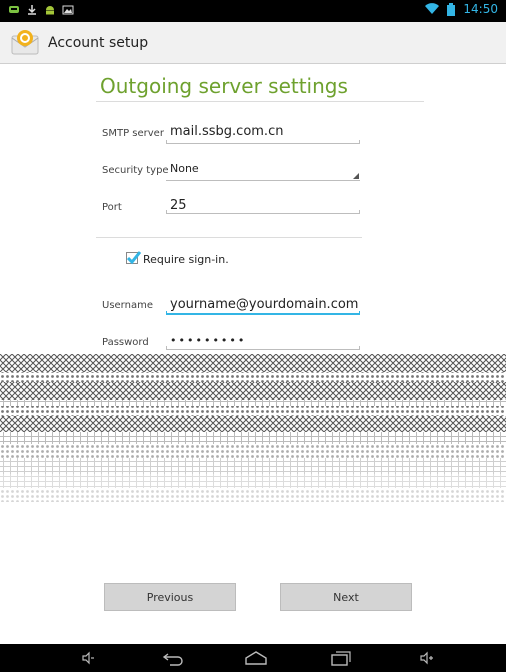  I want to click on smtp-server-label: SMTP server, so click(133, 133).